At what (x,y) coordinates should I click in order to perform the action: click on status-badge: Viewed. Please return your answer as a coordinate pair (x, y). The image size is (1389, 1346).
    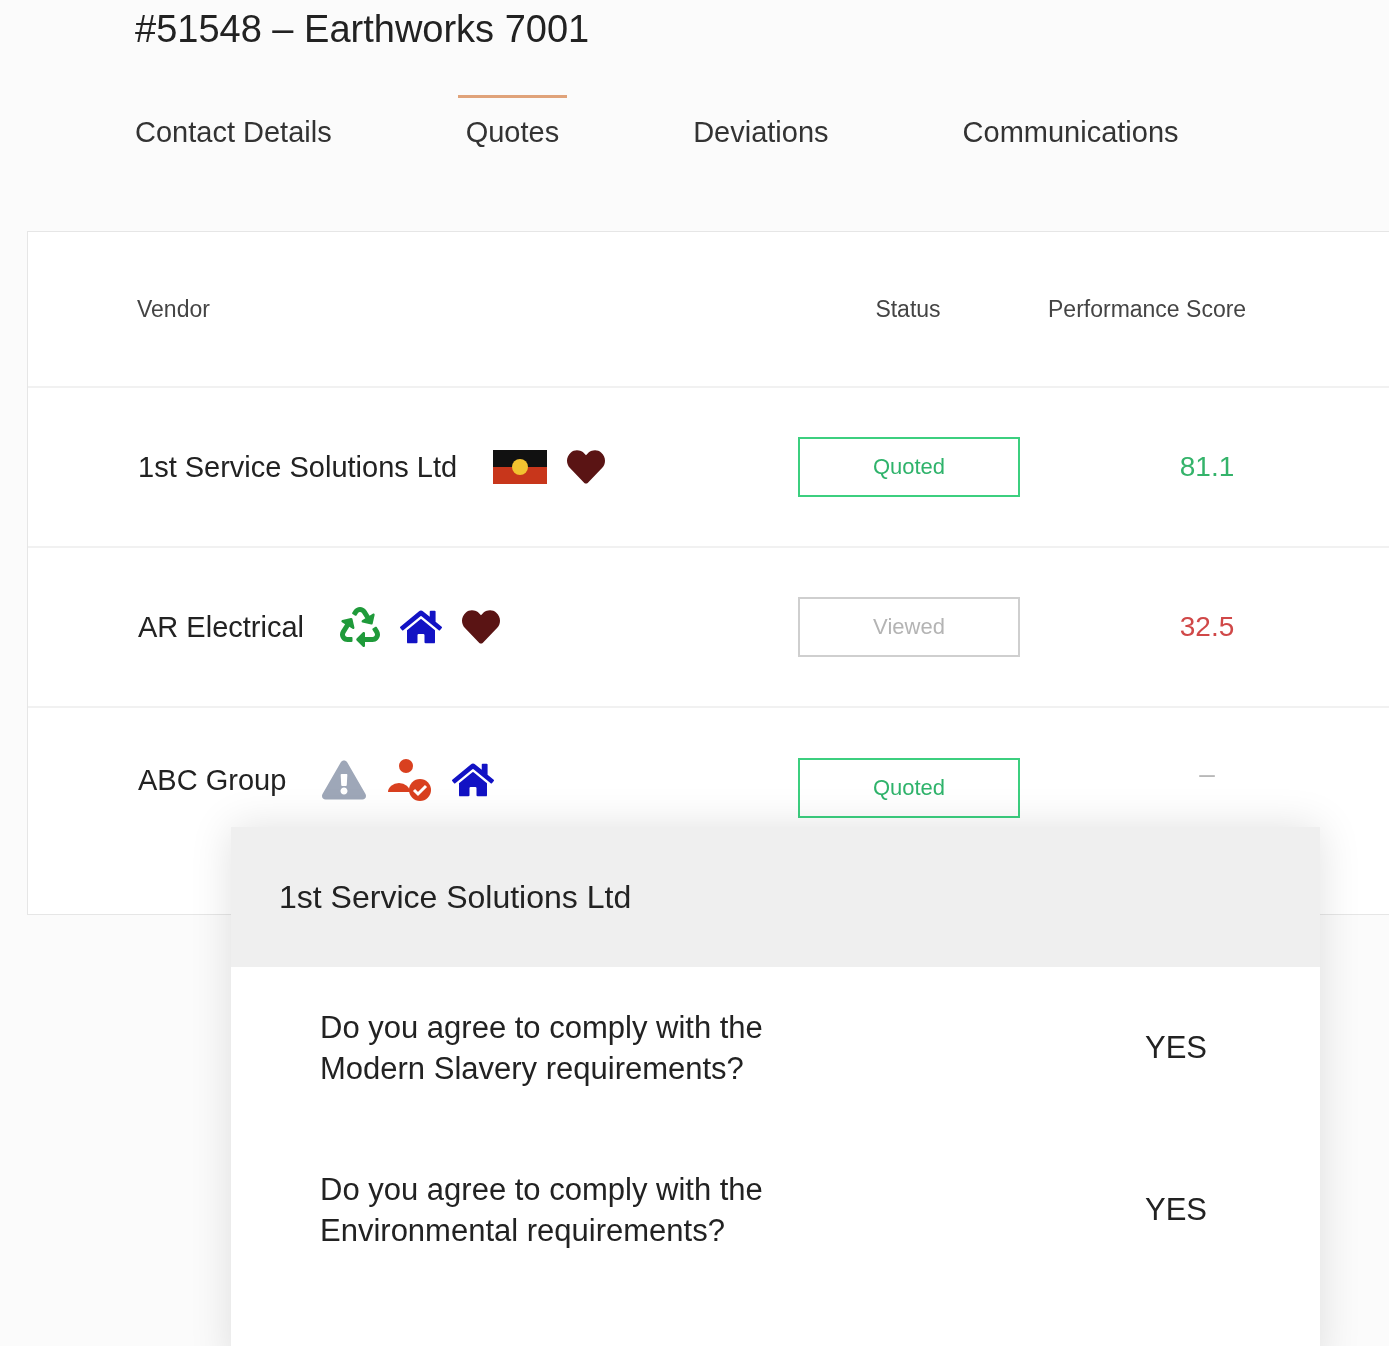
    Looking at the image, I should click on (909, 627).